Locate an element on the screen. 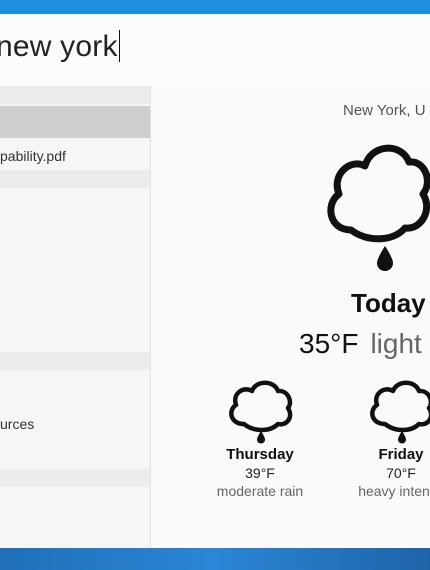  forecast-condition: moderate rain is located at coordinates (260, 491).